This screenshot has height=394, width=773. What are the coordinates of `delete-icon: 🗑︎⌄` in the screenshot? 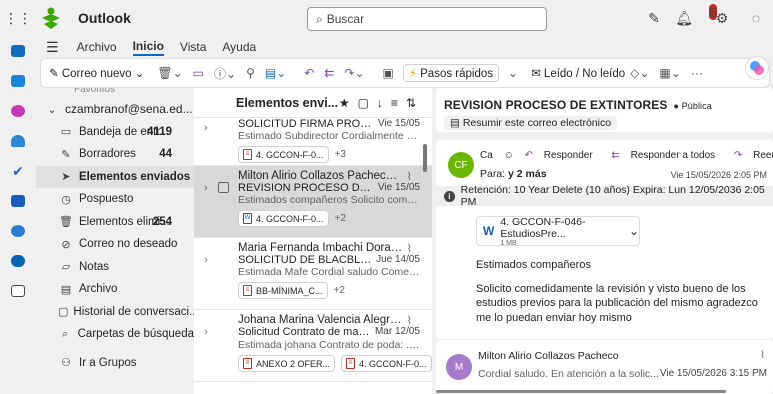 It's located at (169, 73).